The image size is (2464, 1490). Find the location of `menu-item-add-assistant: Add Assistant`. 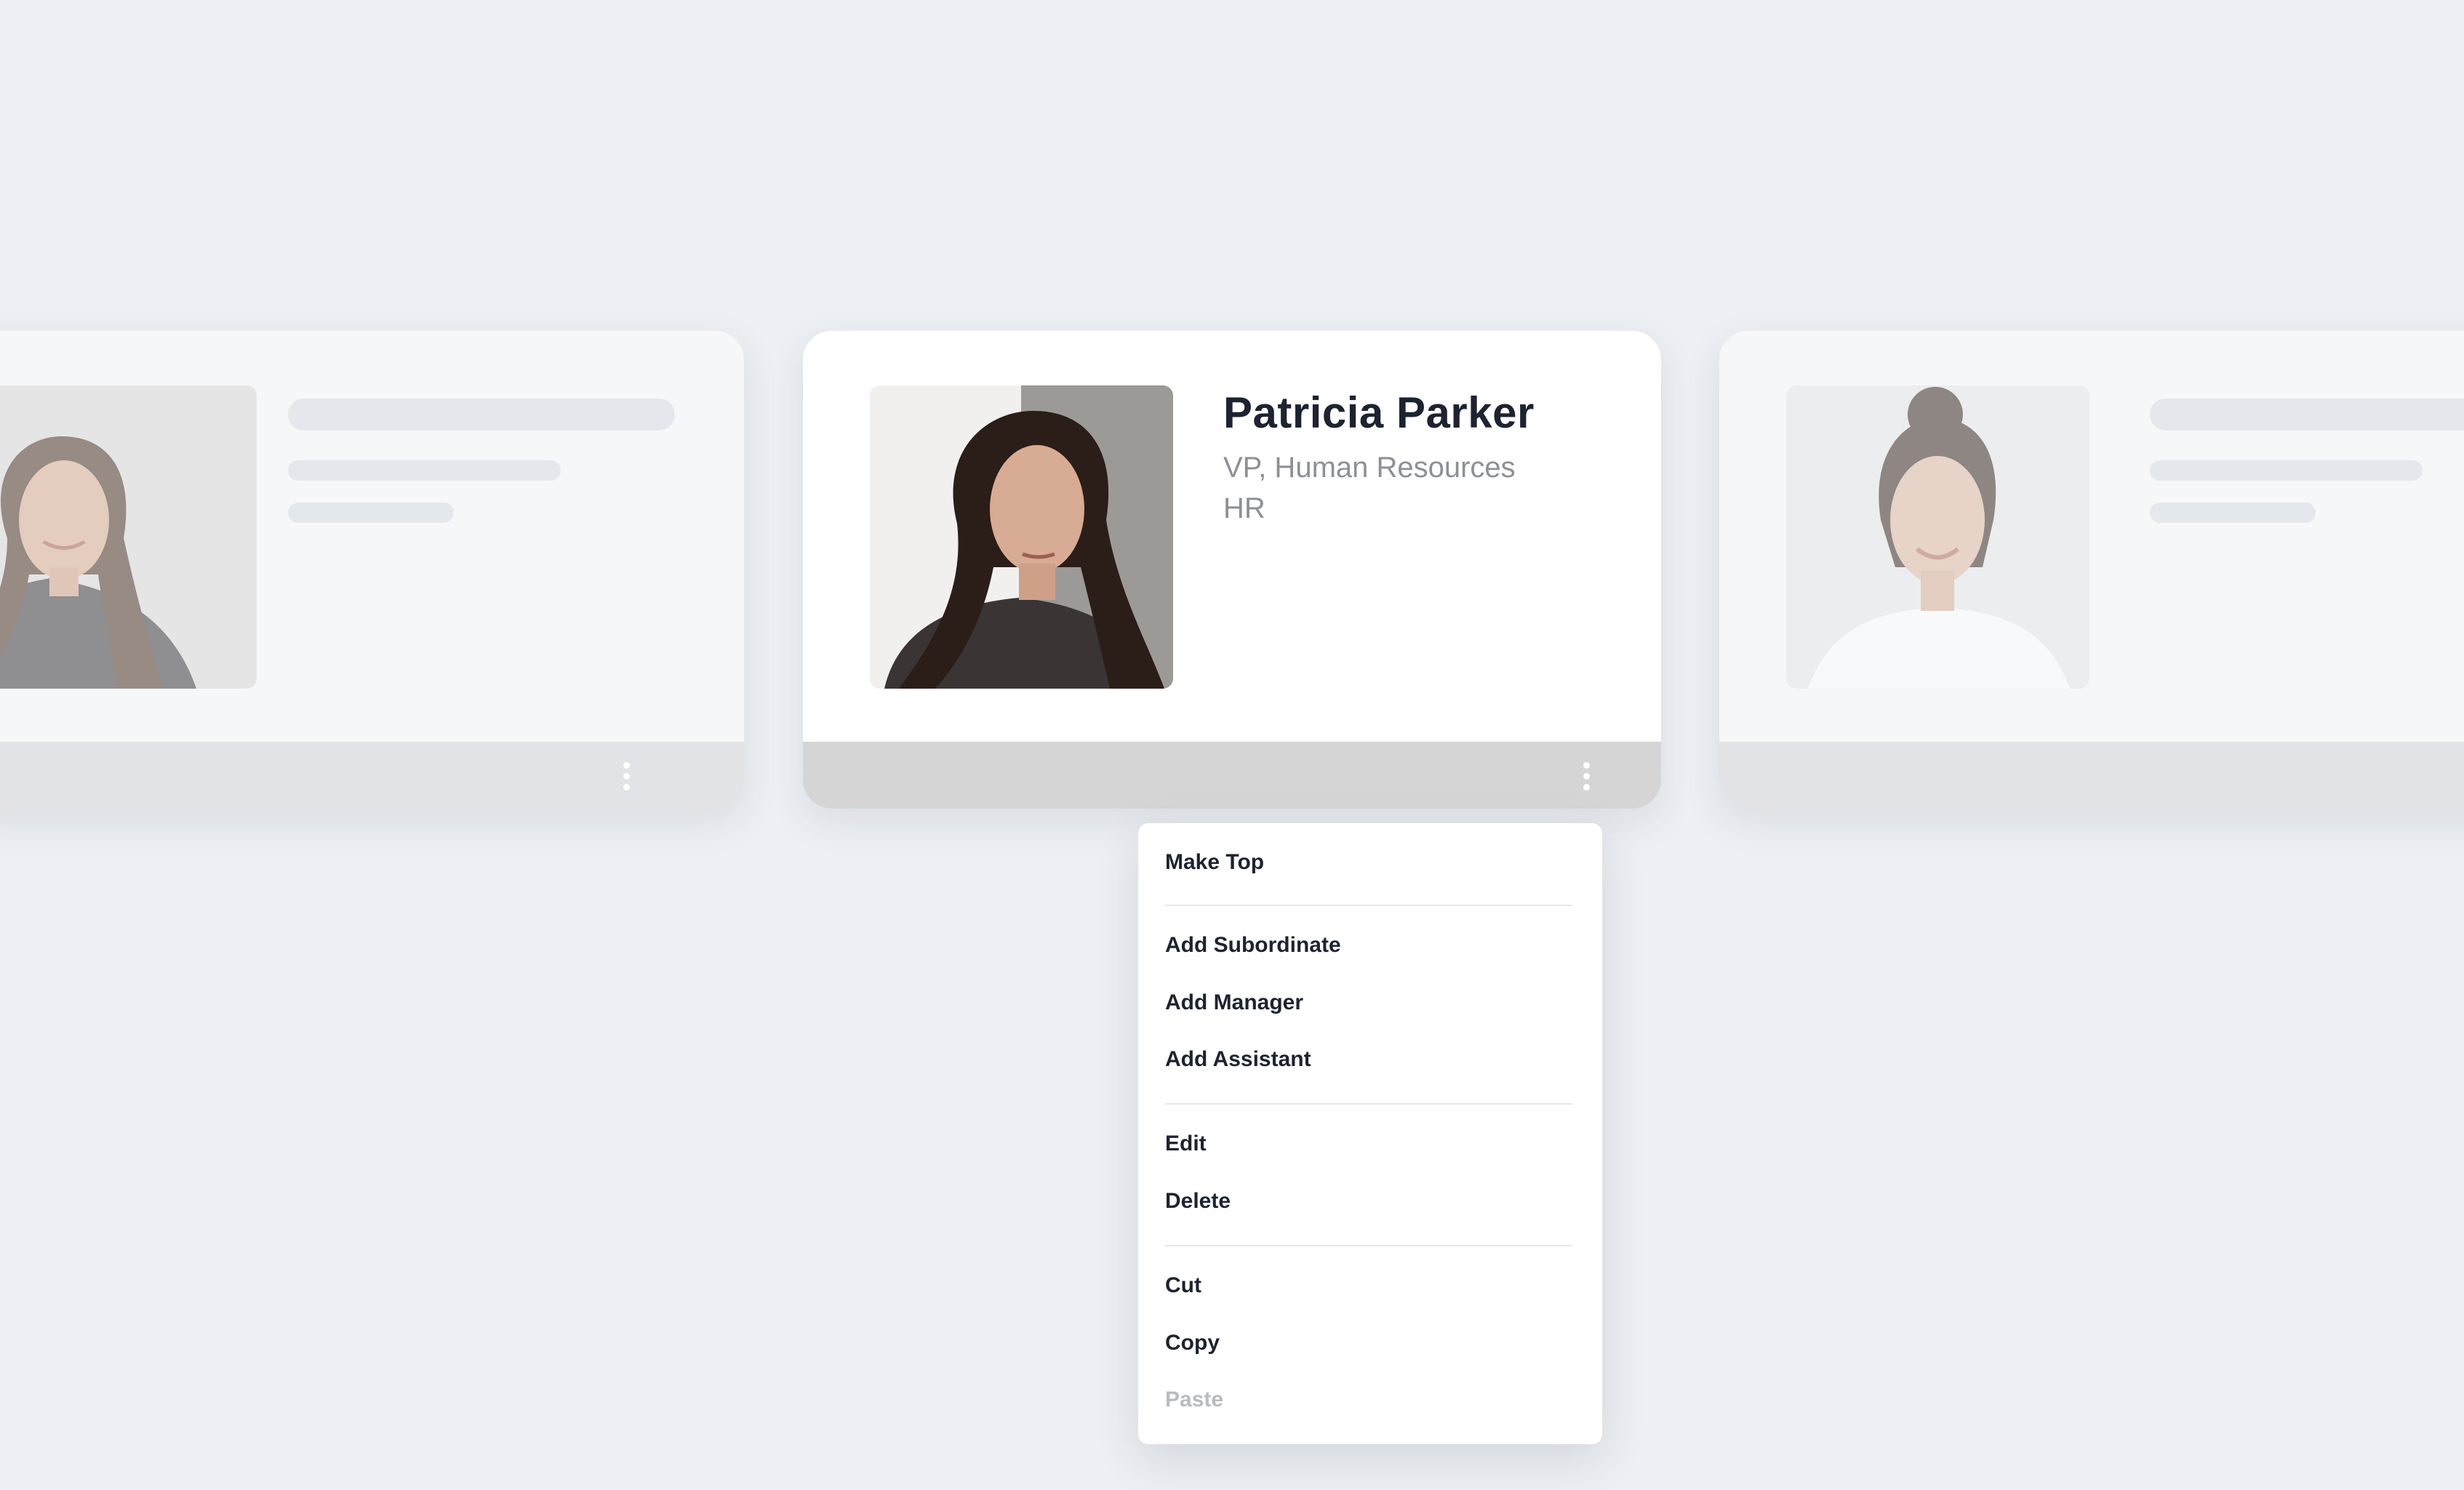

menu-item-add-assistant: Add Assistant is located at coordinates (1238, 1059).